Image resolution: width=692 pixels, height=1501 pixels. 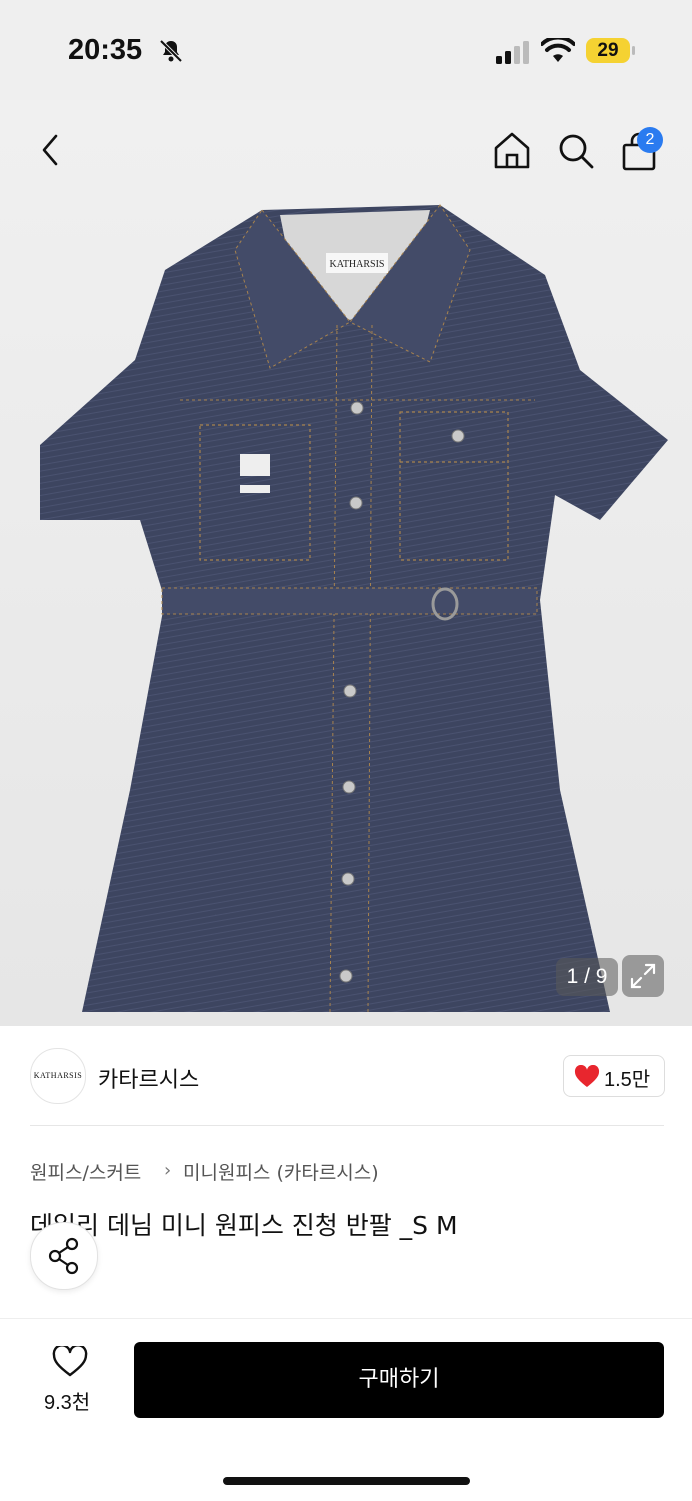 What do you see at coordinates (347, 1125) in the screenshot?
I see `divider` at bounding box center [347, 1125].